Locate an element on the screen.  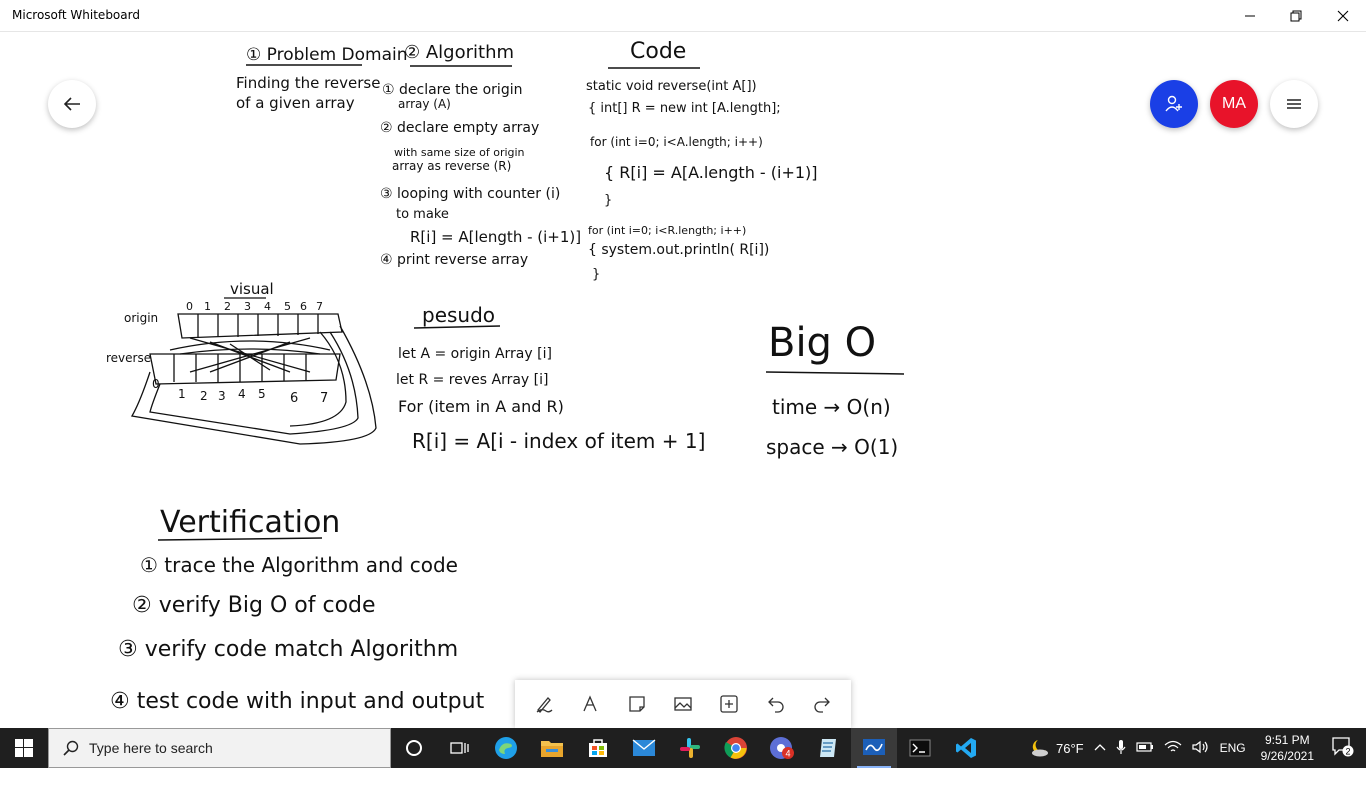
profile-avatar: MA is located at coordinates (1234, 104).